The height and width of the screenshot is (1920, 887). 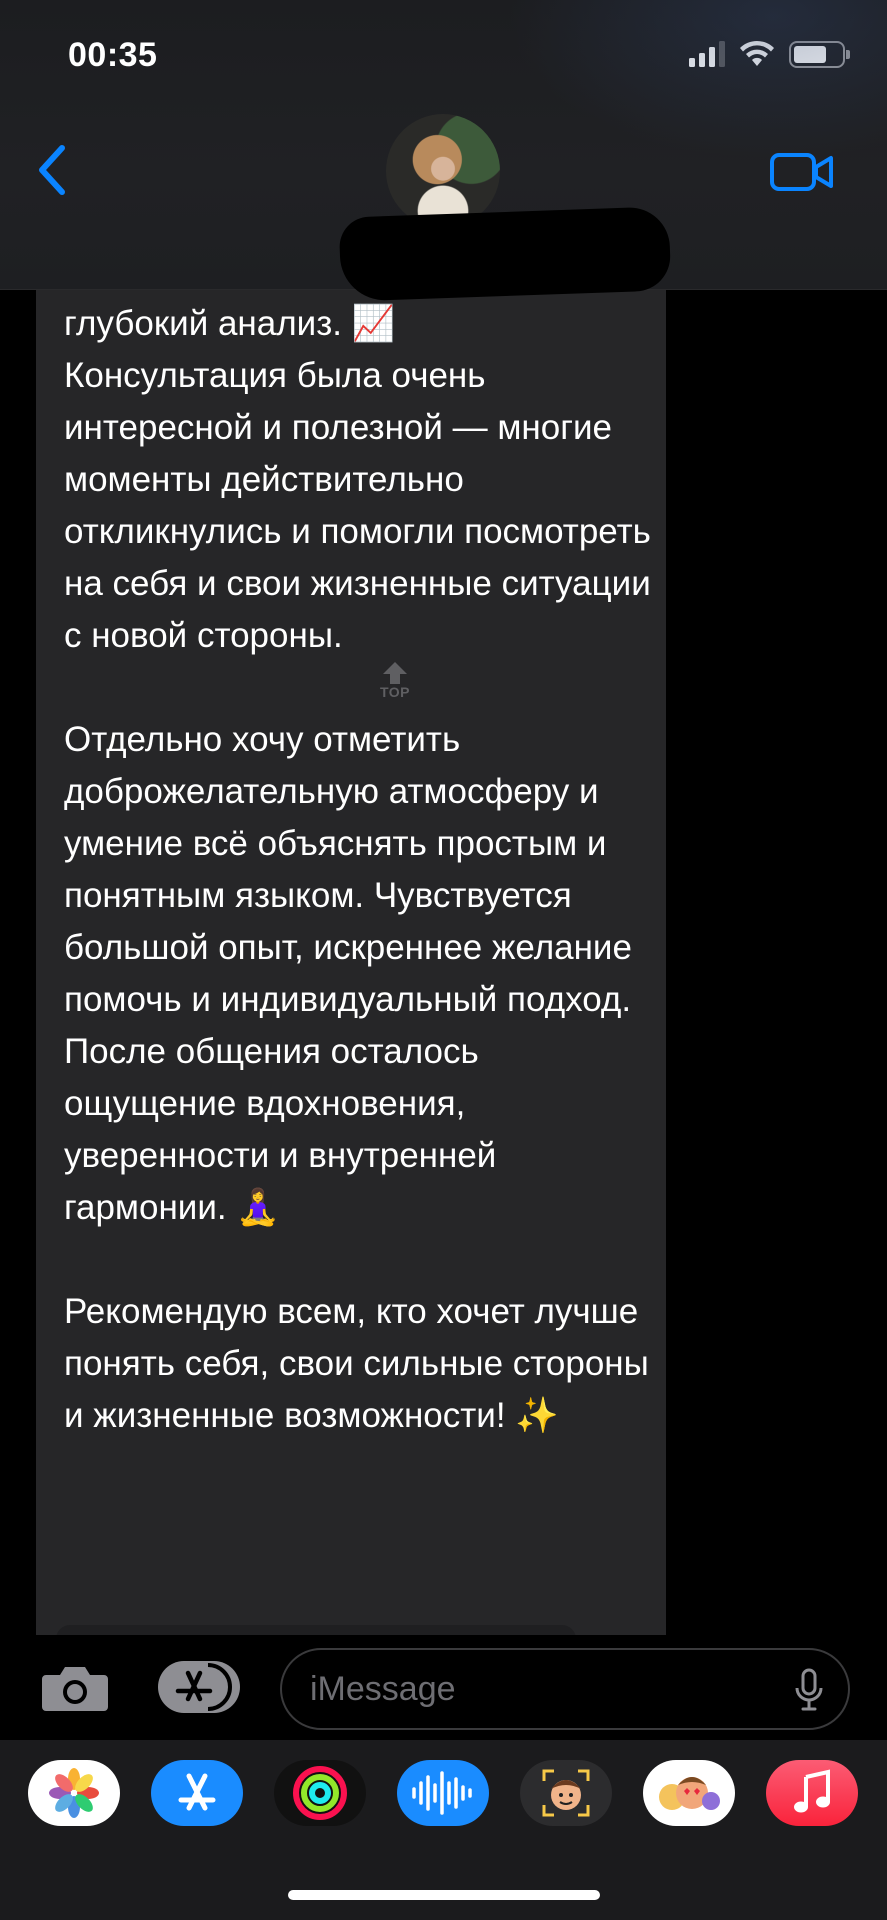 I want to click on music-icon, so click(x=812, y=1793).